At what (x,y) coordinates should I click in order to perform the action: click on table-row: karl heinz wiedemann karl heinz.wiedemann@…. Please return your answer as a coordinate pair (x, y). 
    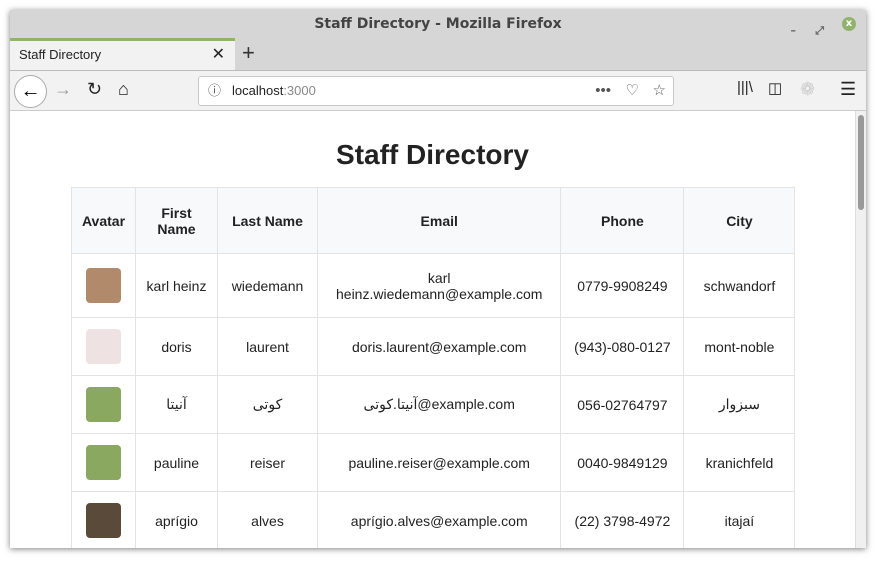
    Looking at the image, I should click on (433, 285).